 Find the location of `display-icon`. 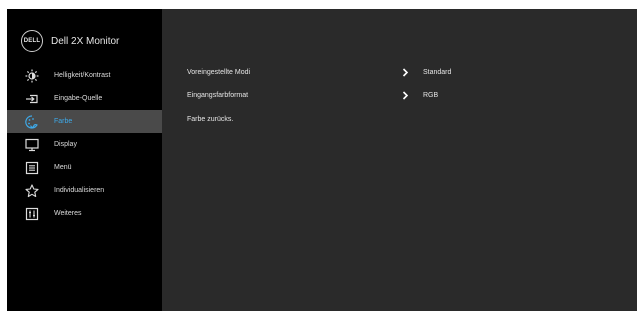

display-icon is located at coordinates (32, 145).